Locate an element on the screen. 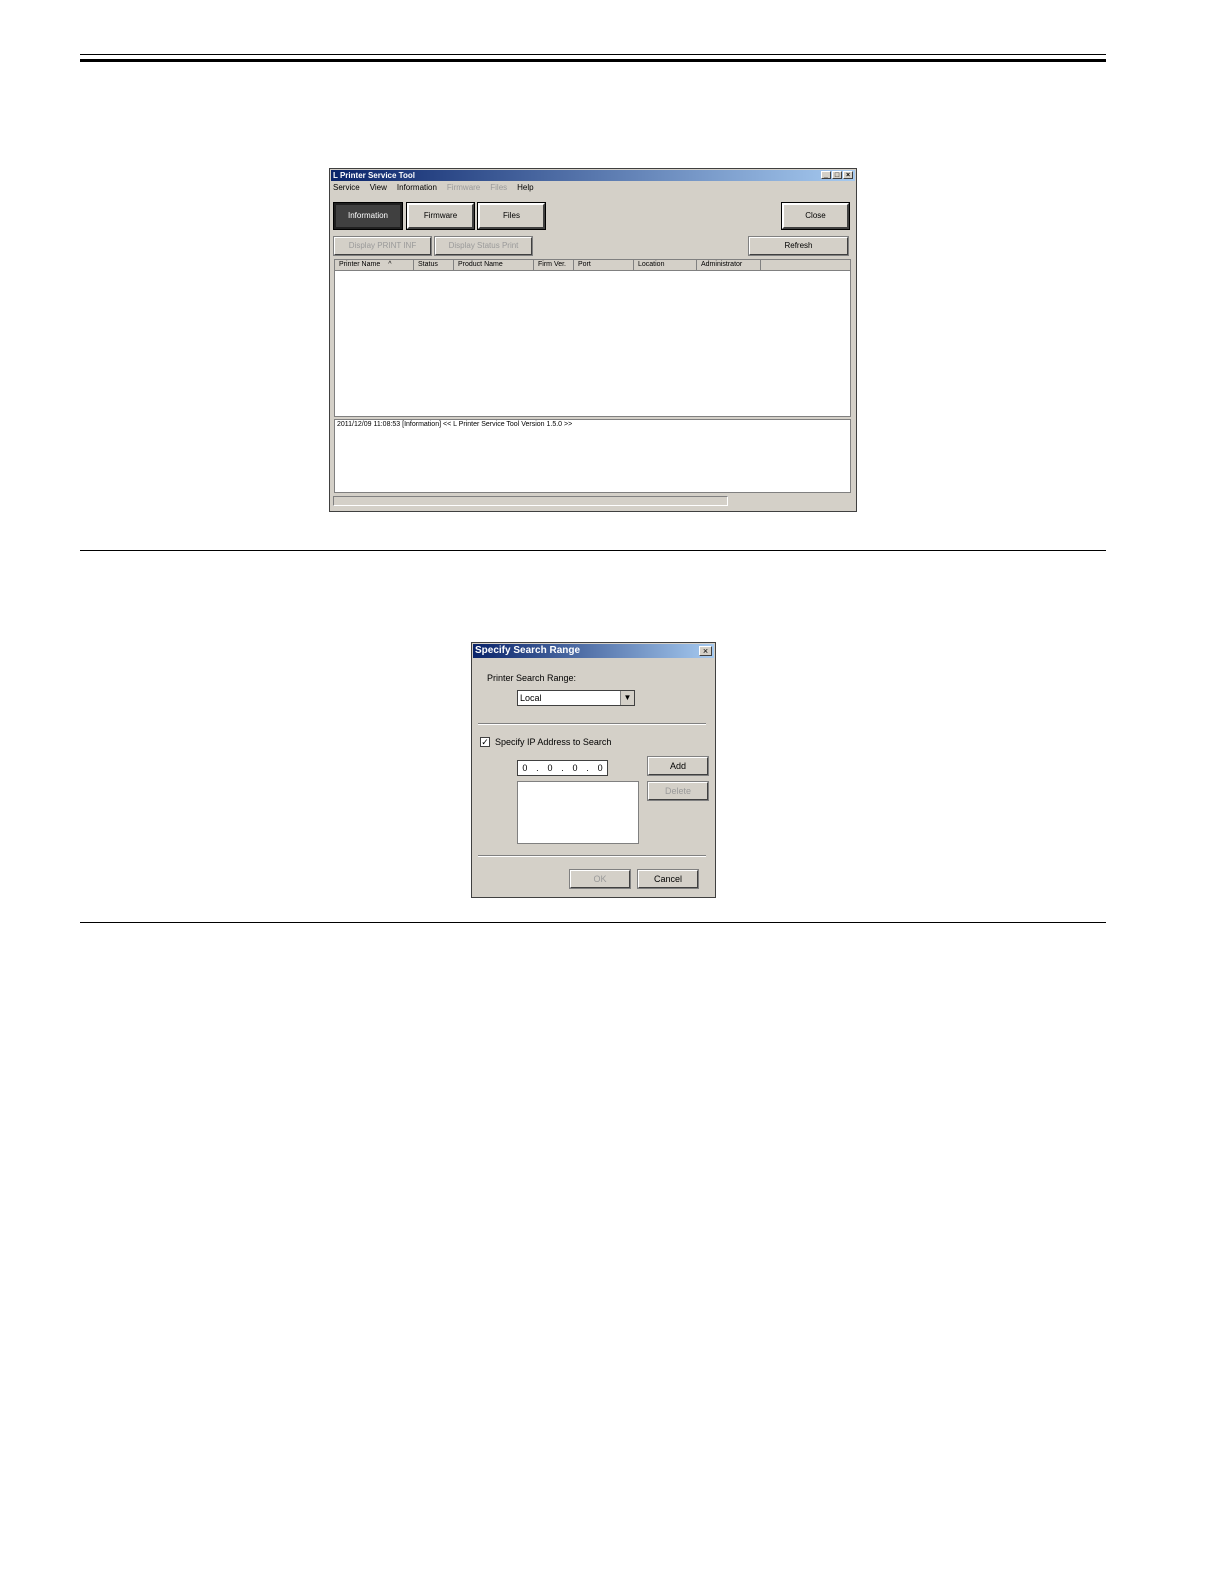 The height and width of the screenshot is (1584, 1224). tab-information: Information is located at coordinates (368, 216).